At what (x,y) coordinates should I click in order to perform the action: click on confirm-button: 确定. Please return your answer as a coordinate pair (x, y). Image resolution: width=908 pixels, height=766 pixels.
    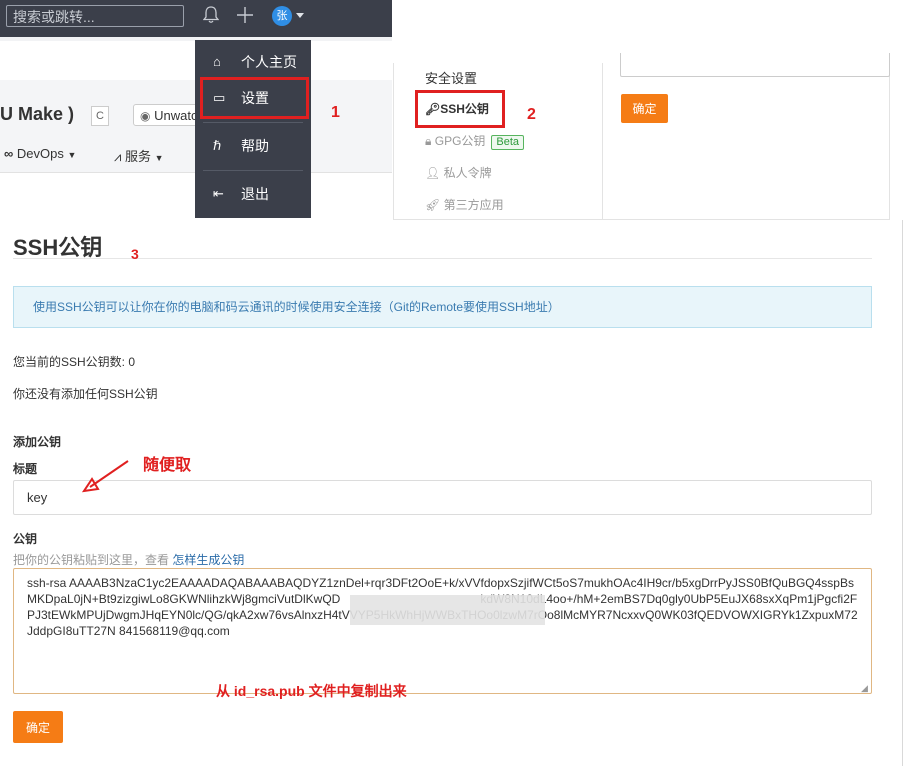
    Looking at the image, I should click on (644, 108).